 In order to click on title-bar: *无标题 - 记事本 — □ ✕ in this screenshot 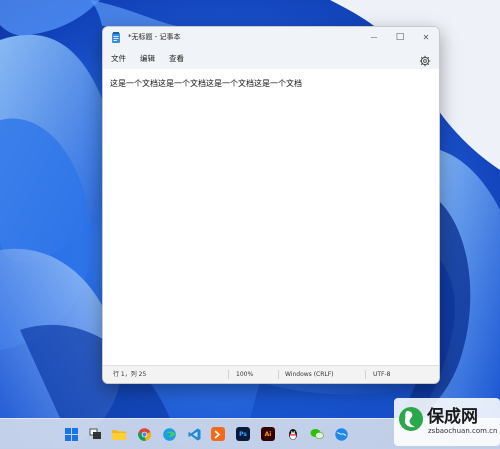, I will do `click(271, 37)`.